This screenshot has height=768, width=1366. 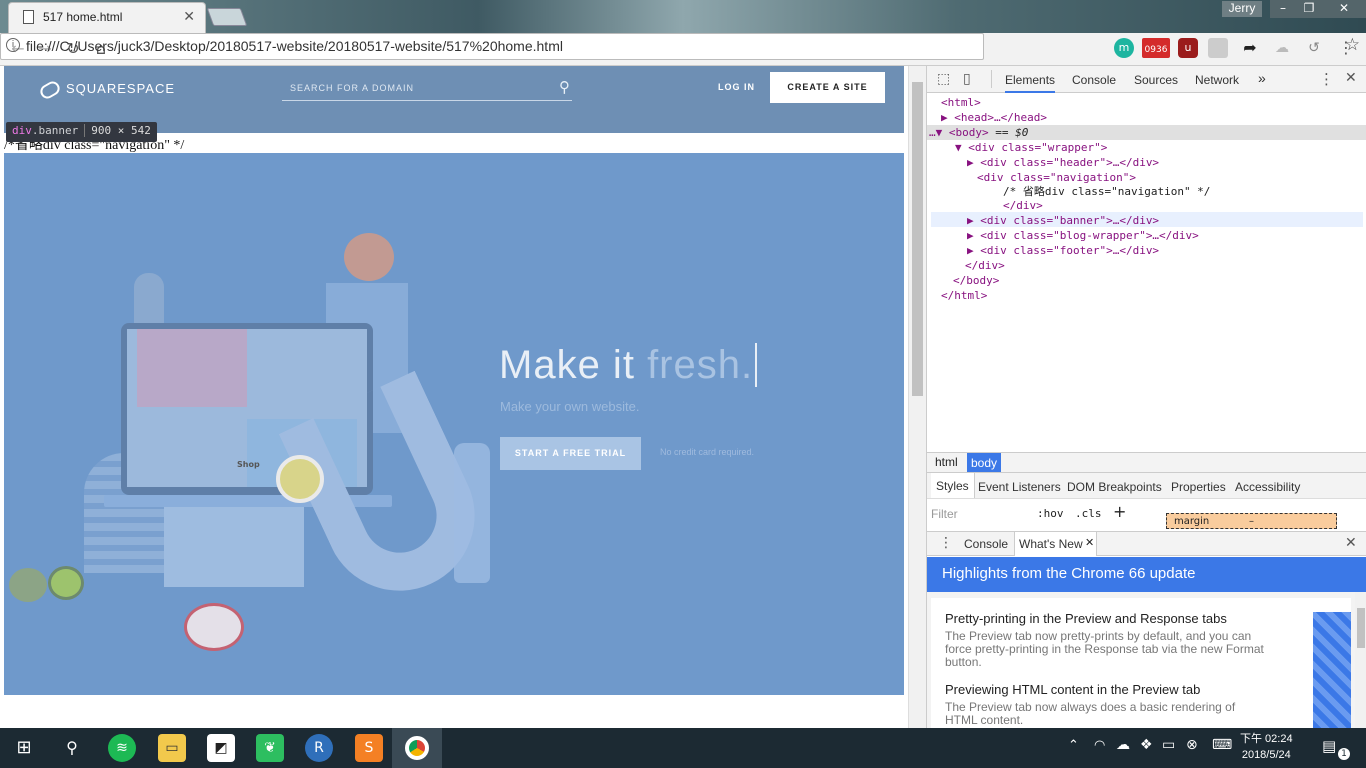 I want to click on login-link: LOG IN, so click(x=736, y=87).